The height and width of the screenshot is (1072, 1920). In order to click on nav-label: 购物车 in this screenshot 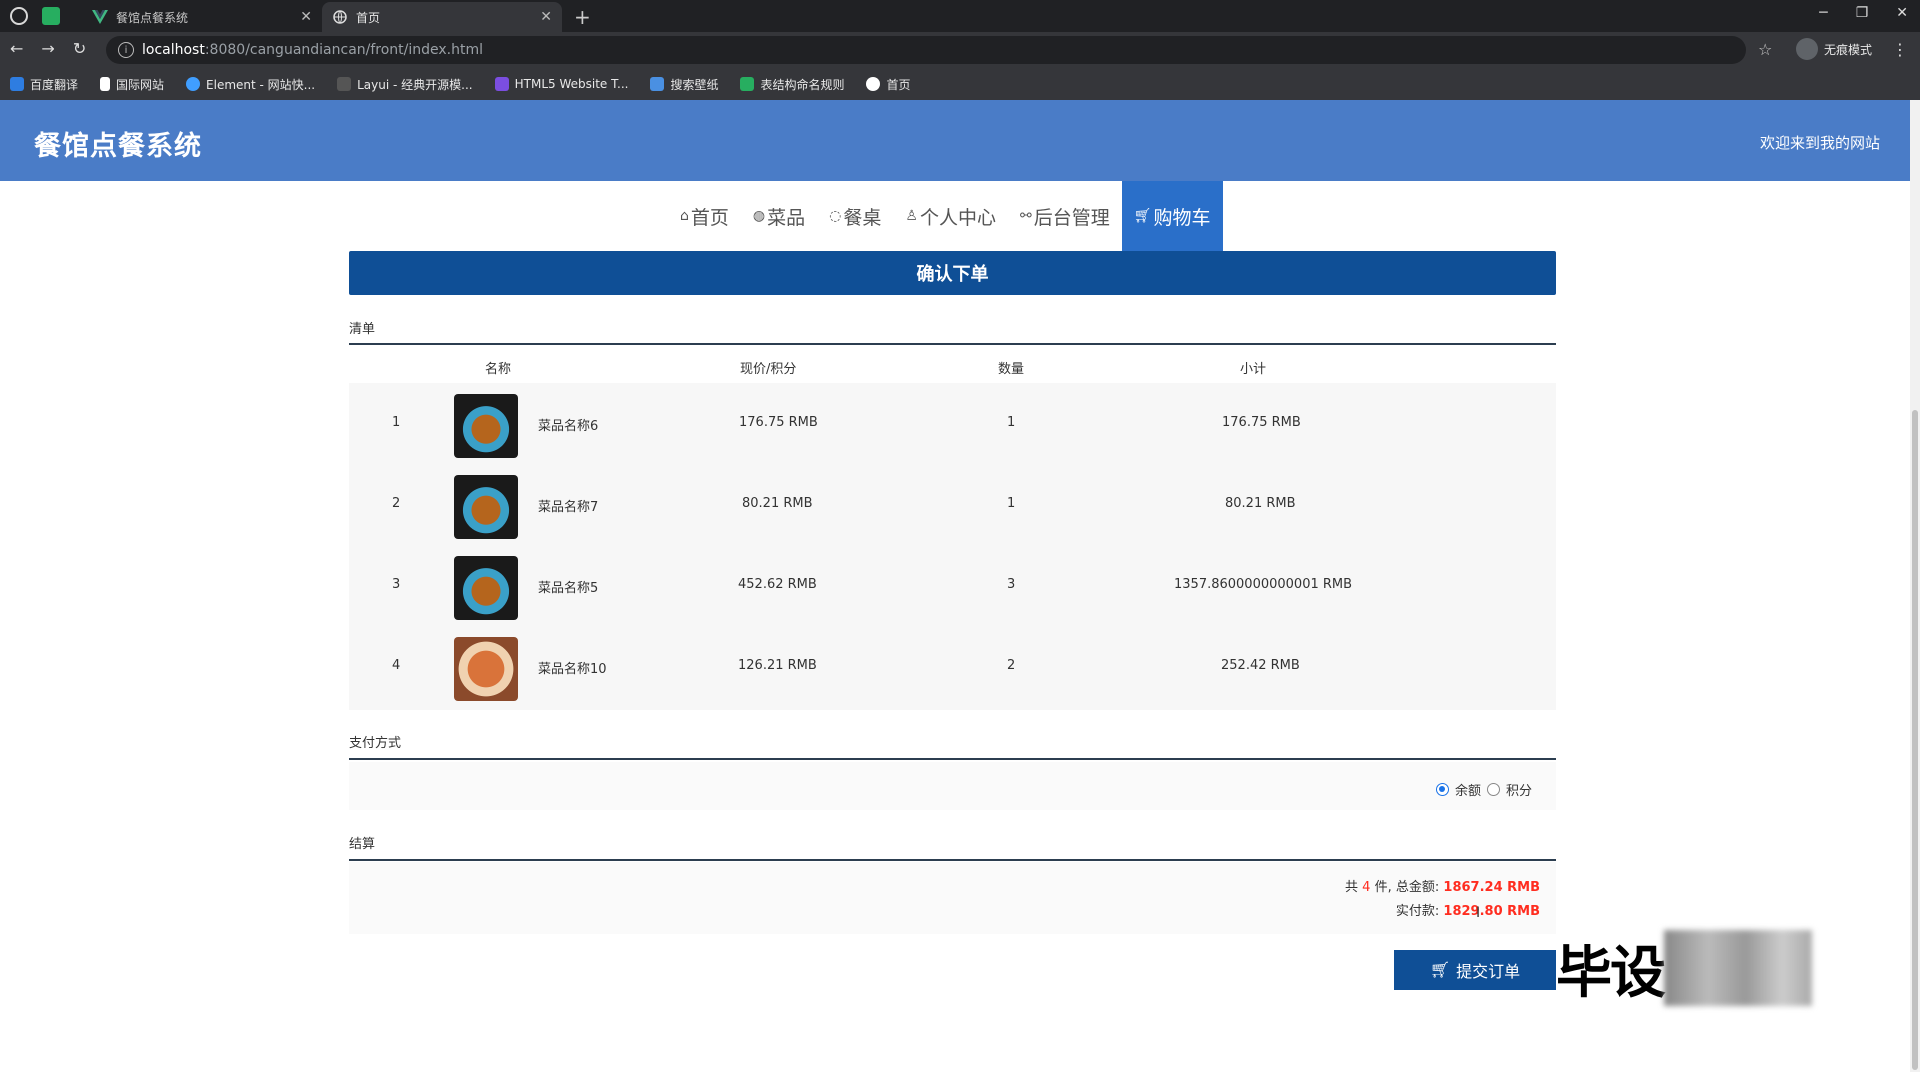, I will do `click(1182, 217)`.